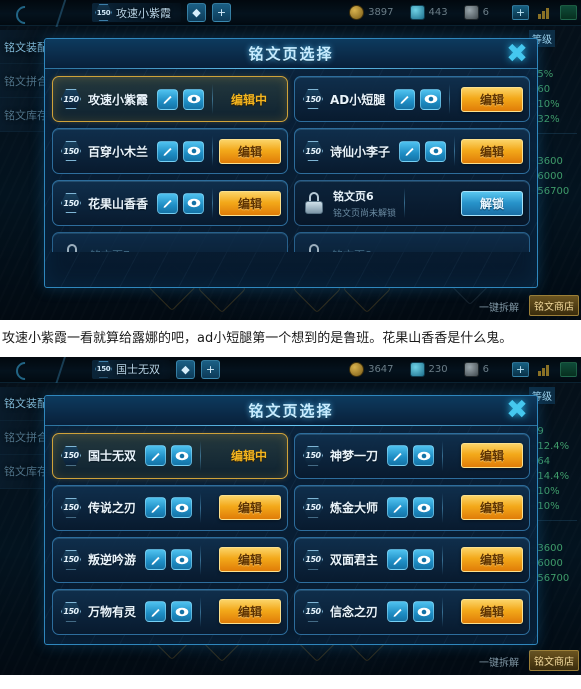 The image size is (581, 689). What do you see at coordinates (365, 213) in the screenshot?
I see `locked-page-subtitle: 铭文页尚未解锁` at bounding box center [365, 213].